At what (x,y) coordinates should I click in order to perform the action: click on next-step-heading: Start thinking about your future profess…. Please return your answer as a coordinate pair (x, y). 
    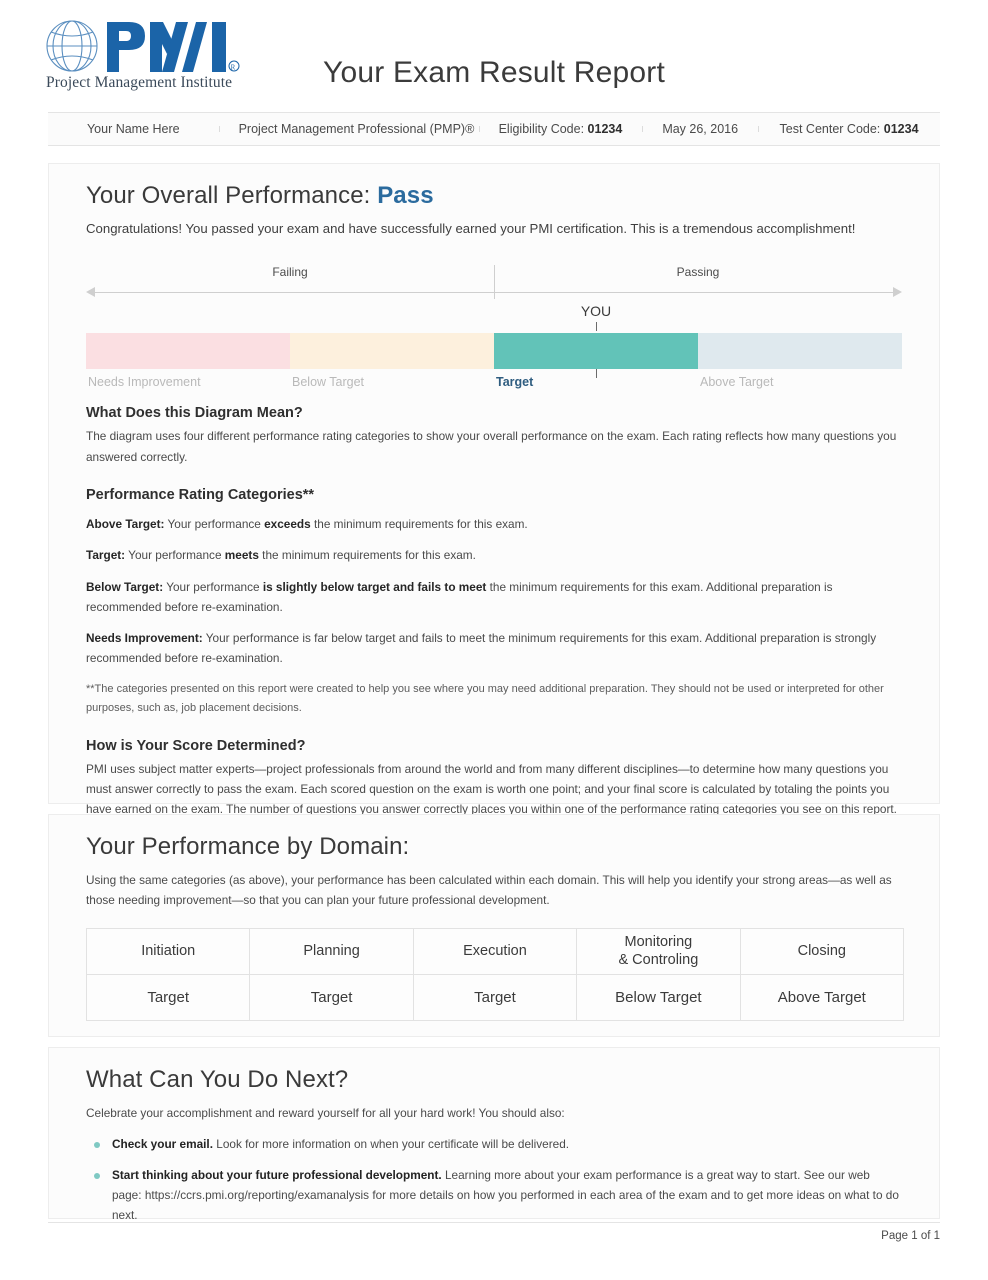
    Looking at the image, I should click on (277, 1175).